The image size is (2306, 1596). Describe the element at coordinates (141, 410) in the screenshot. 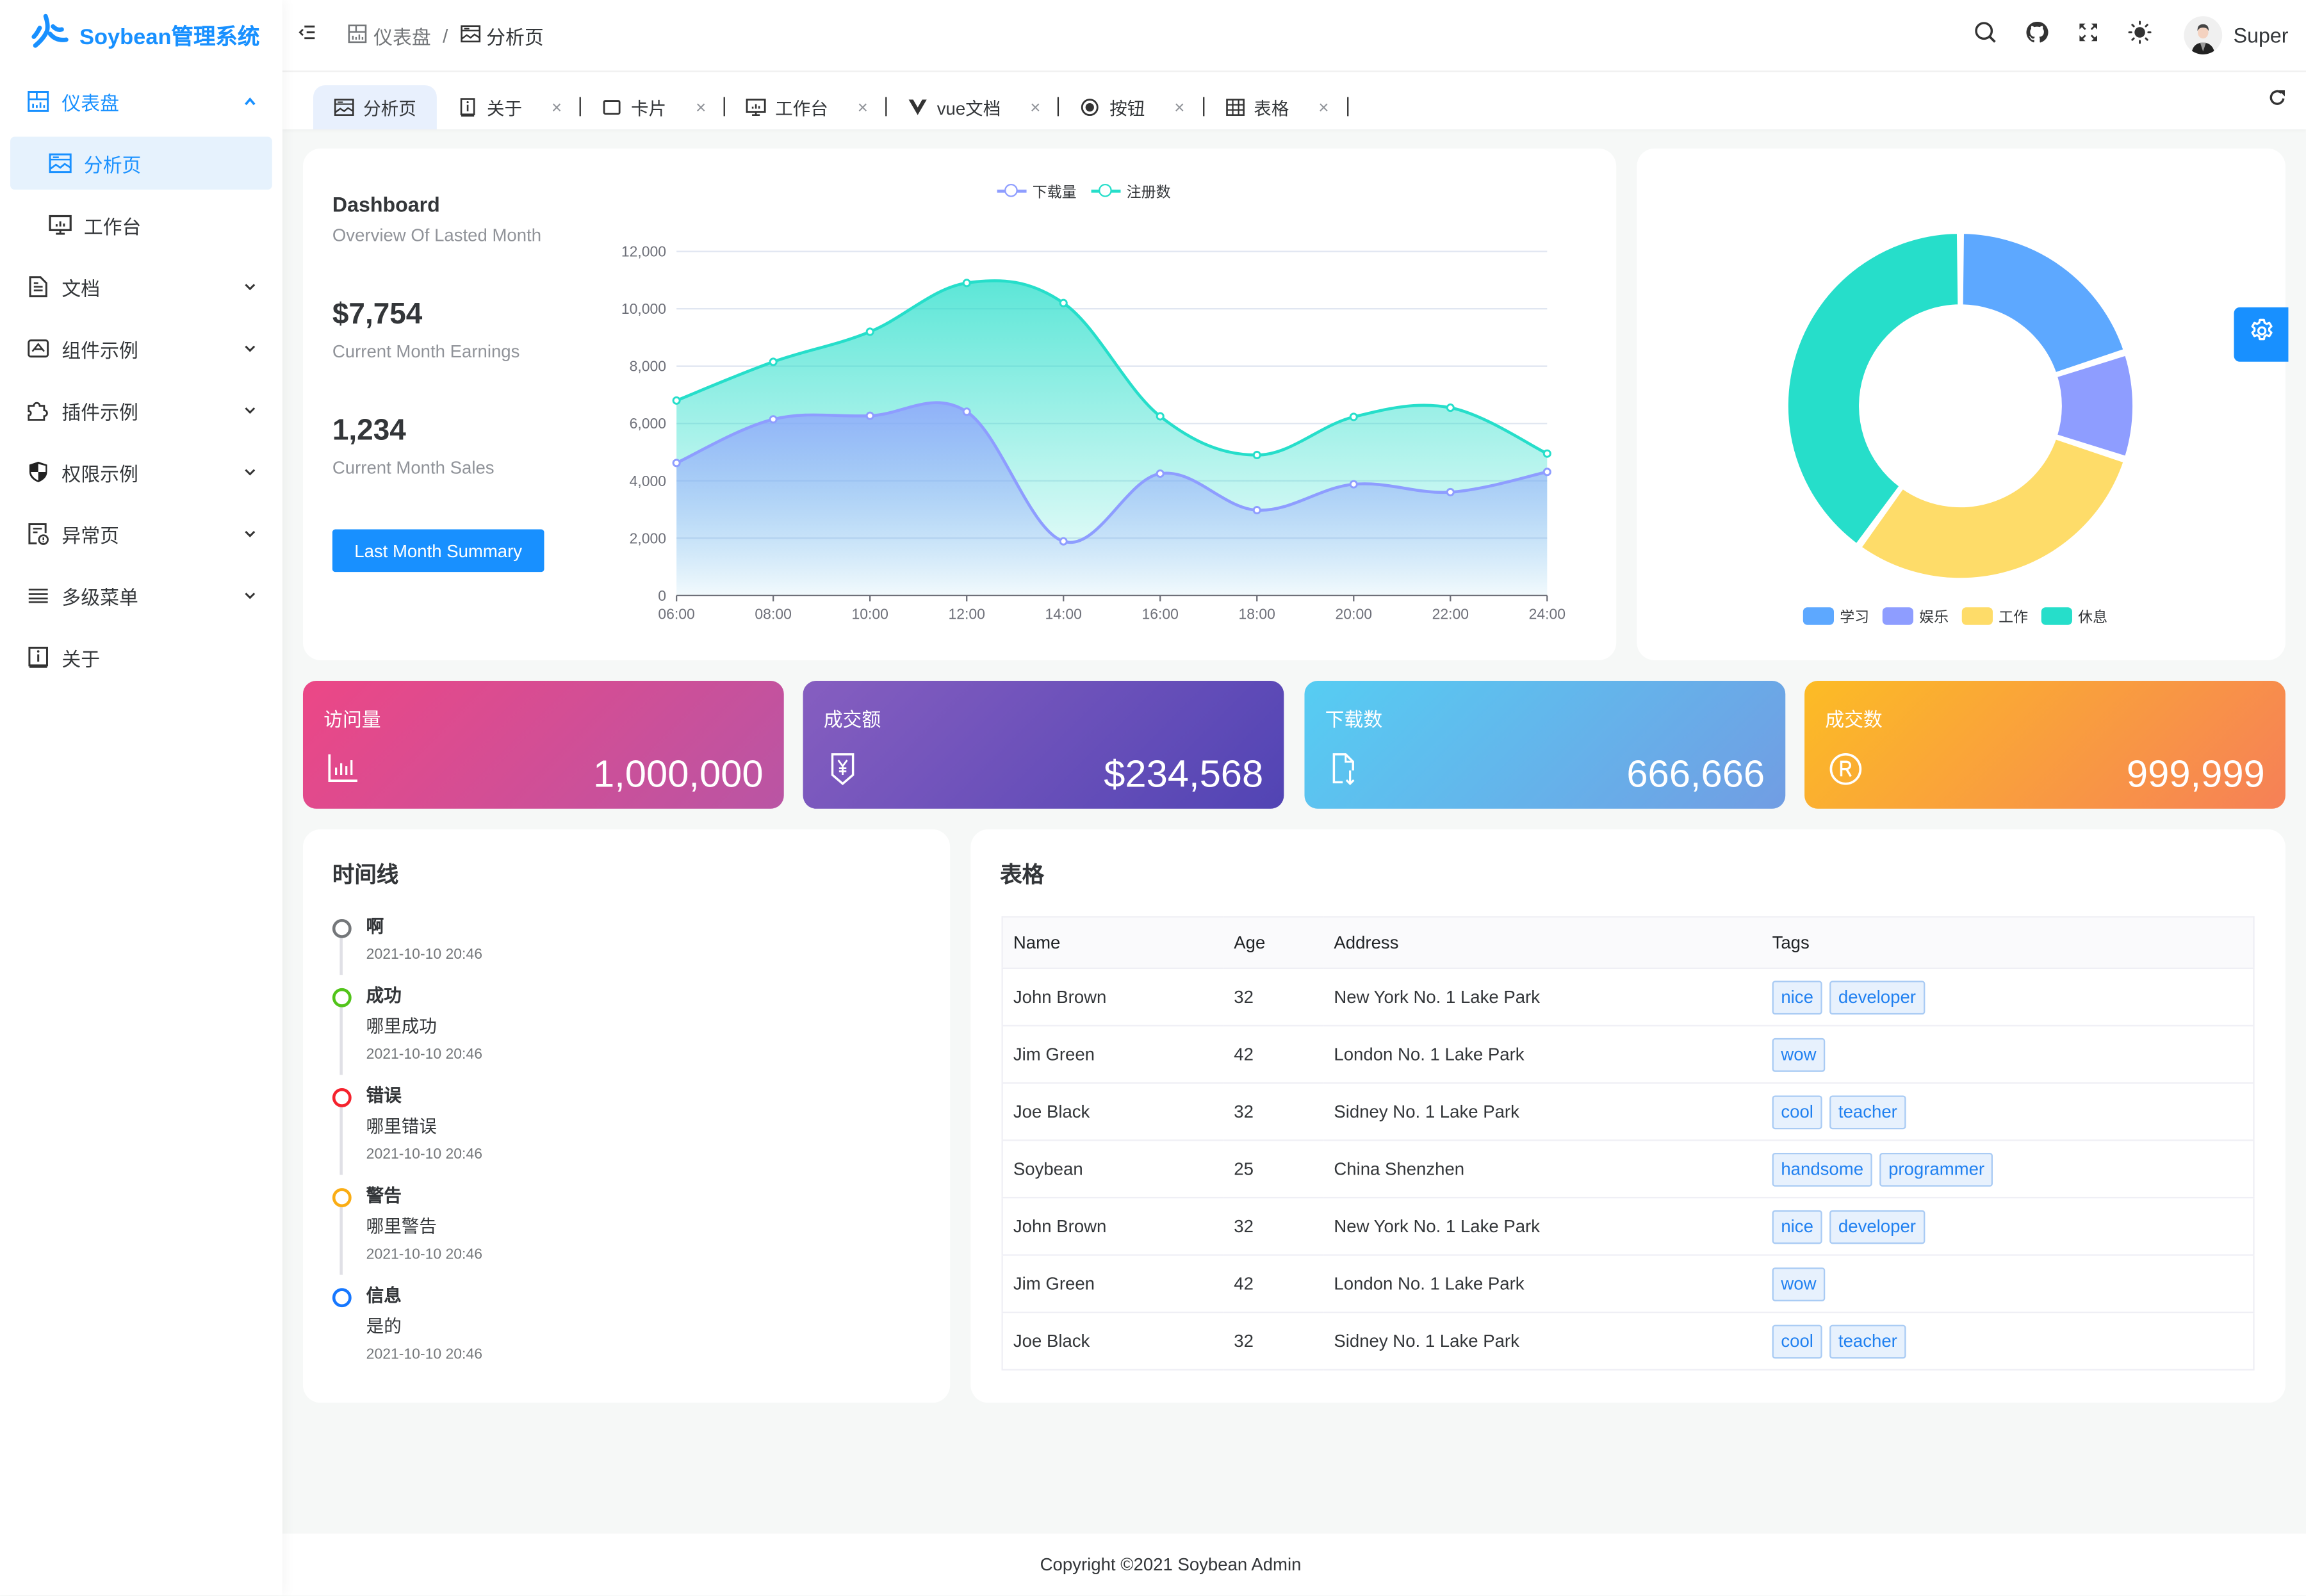

I see `sidebar-item-plugins: 插件示例` at that location.